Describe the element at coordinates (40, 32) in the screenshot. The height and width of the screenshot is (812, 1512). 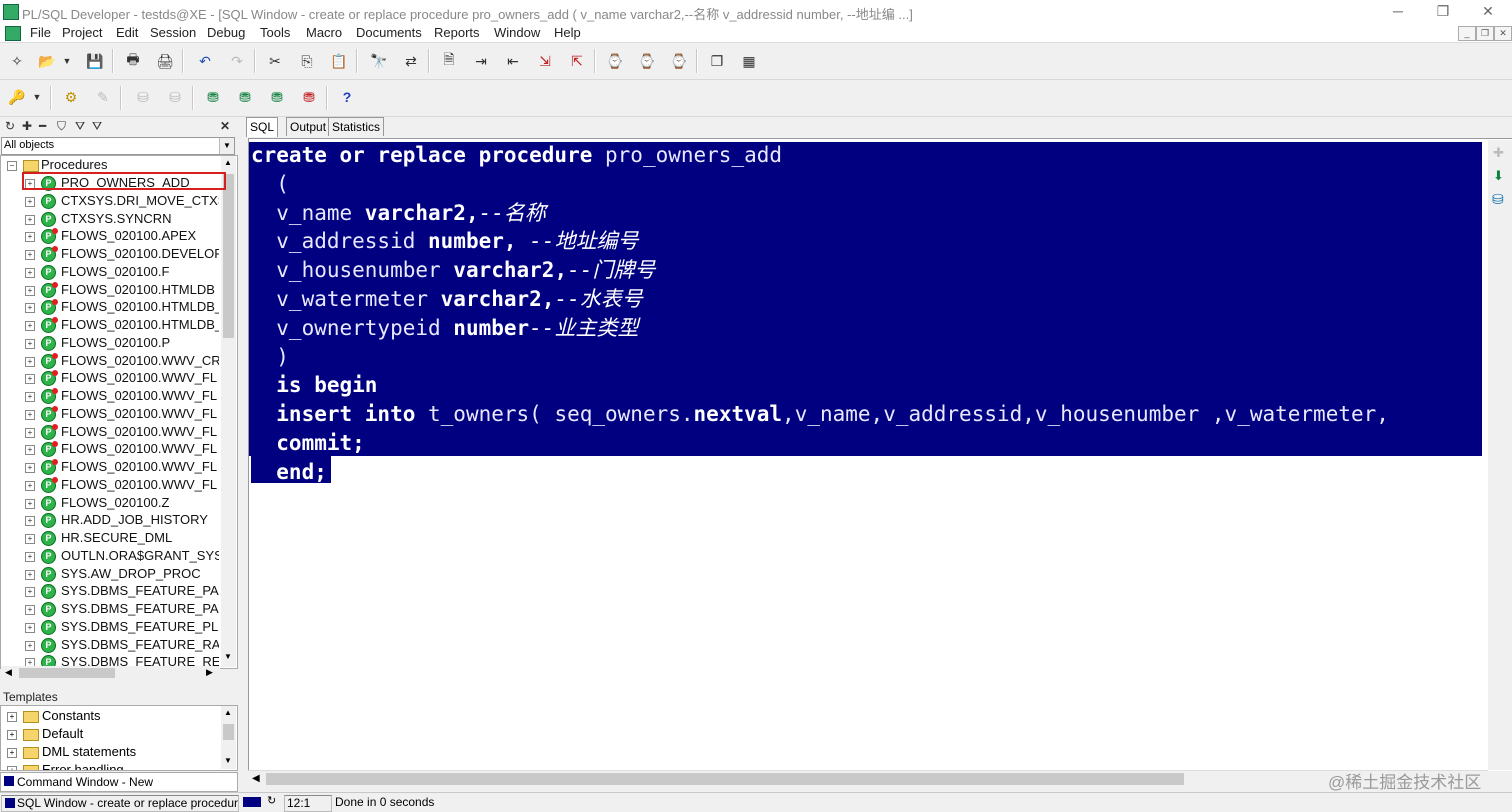
I see `menu-file: File` at that location.